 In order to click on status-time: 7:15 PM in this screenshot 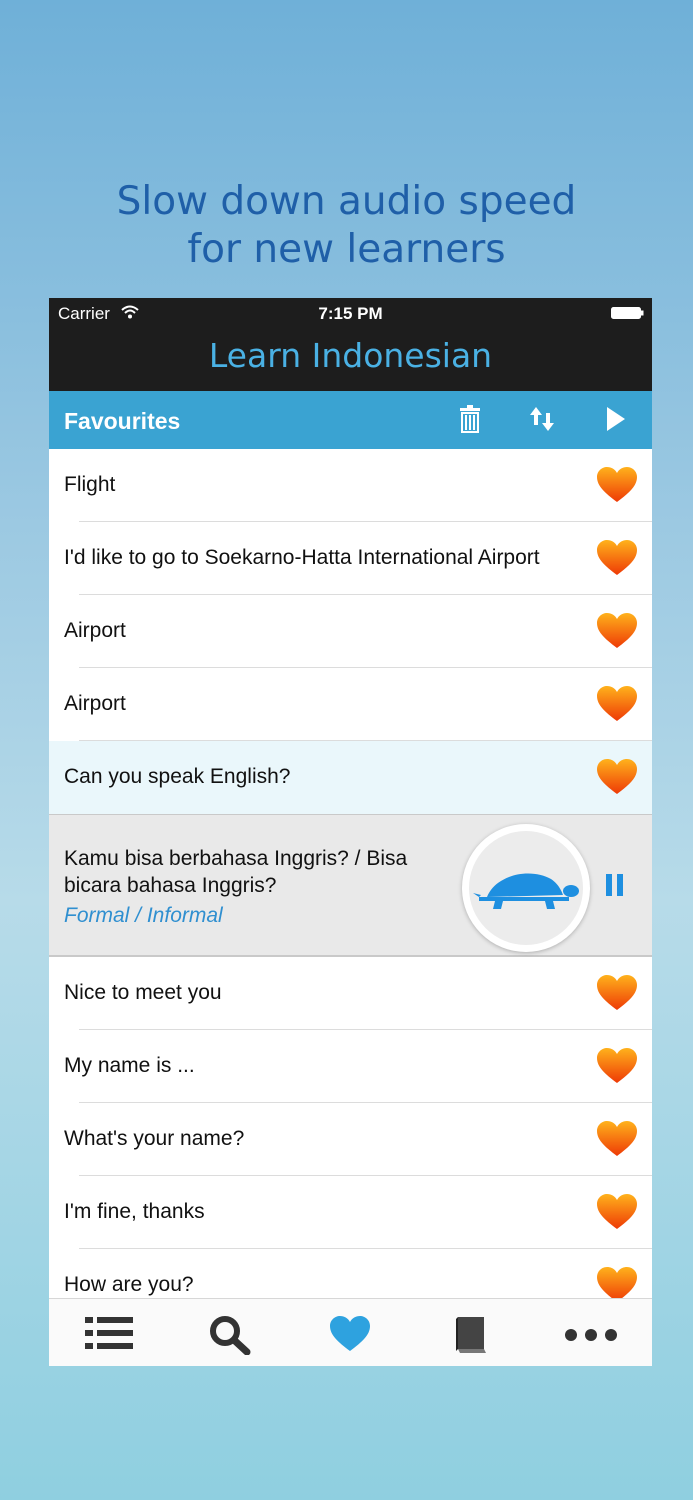, I will do `click(350, 313)`.